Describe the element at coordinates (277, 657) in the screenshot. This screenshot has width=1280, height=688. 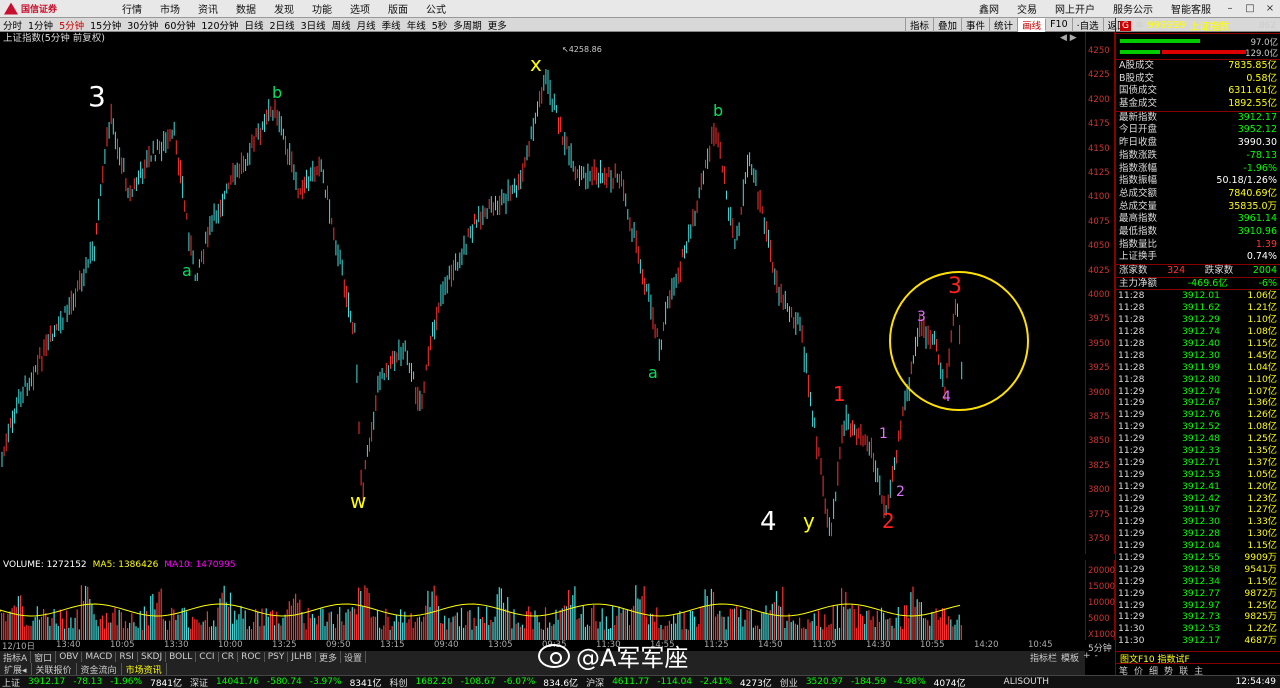
I see `indicator-tab-10: PSY` at that location.